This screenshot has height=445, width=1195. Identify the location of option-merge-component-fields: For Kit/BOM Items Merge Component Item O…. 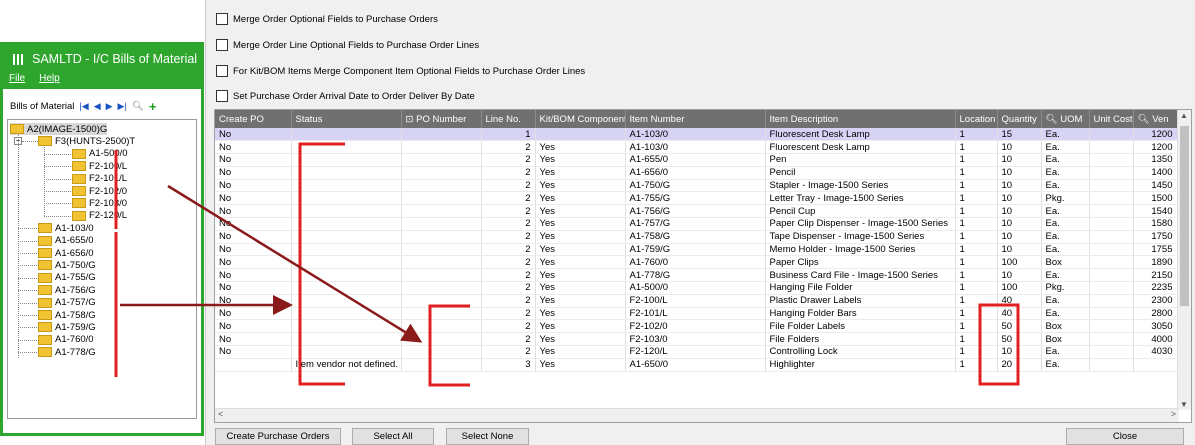
(400, 71).